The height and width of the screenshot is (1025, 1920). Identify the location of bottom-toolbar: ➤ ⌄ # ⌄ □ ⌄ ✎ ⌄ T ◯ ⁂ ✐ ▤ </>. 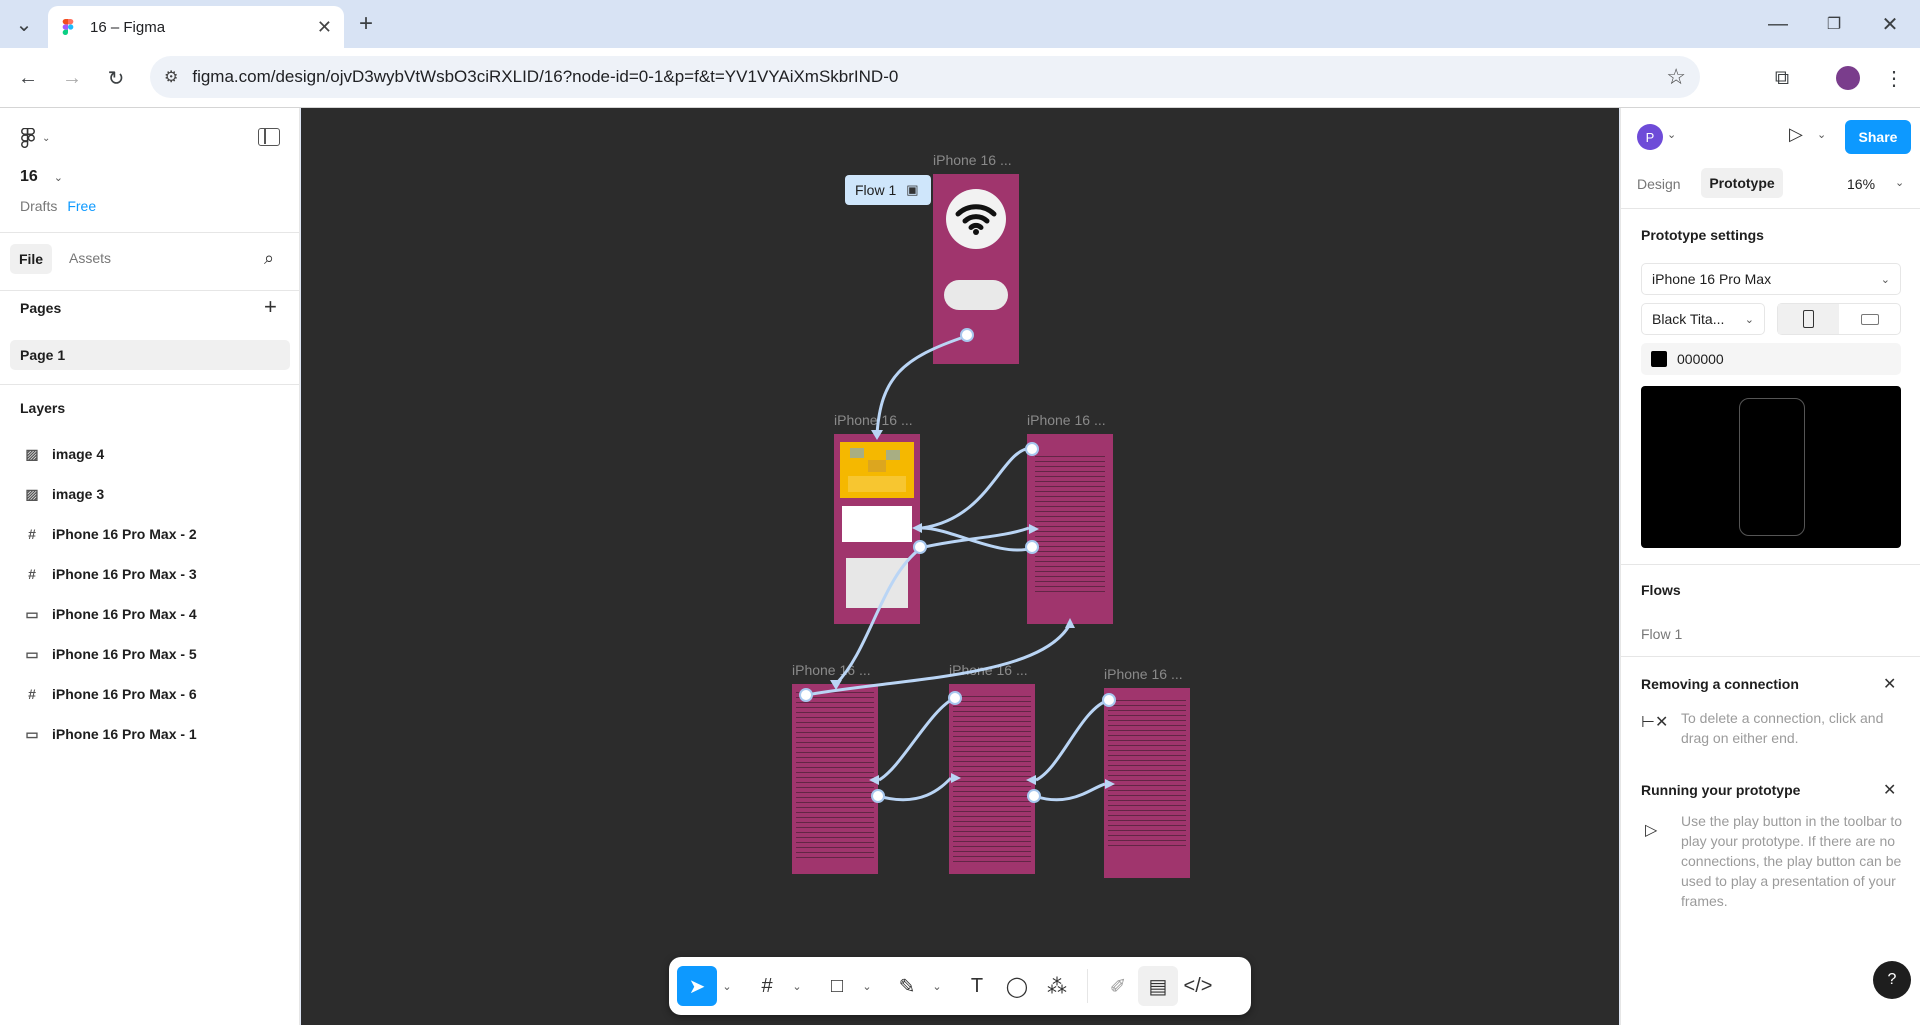
(960, 986).